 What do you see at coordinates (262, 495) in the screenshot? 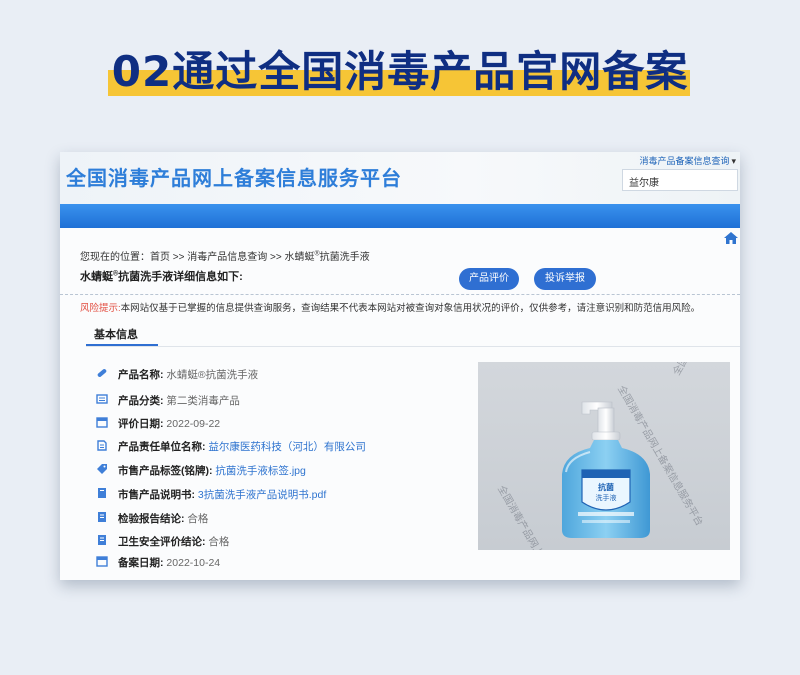
I see `manual-file-link: 3抗菌洗手液产品说明书.pdf` at bounding box center [262, 495].